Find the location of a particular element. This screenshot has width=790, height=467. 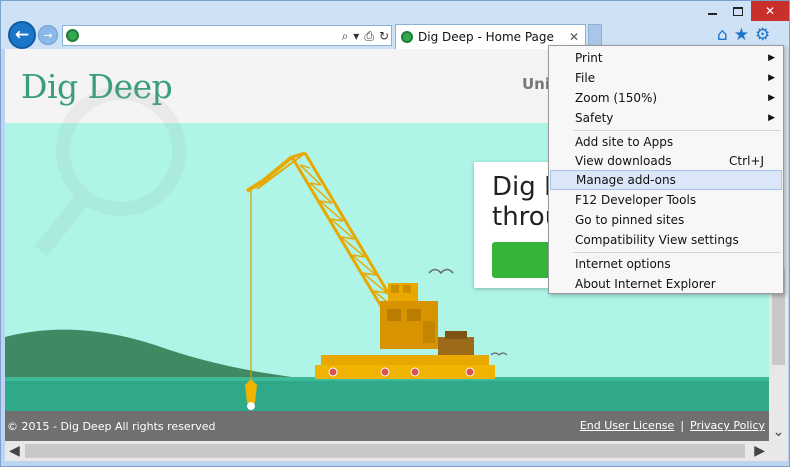

home-icon: ⌂ is located at coordinates (722, 35).